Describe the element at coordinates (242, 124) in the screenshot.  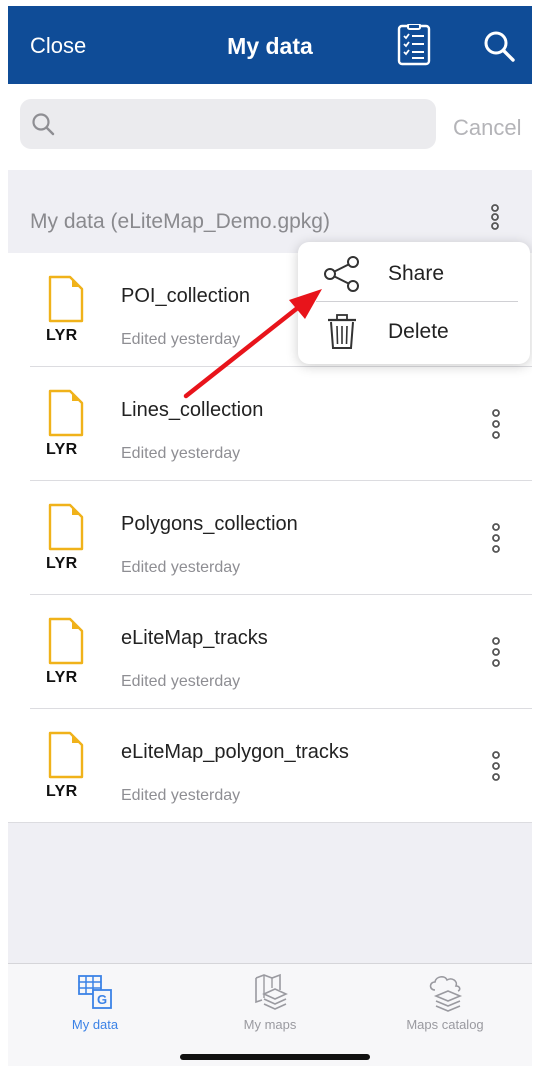
I see `search-input` at that location.